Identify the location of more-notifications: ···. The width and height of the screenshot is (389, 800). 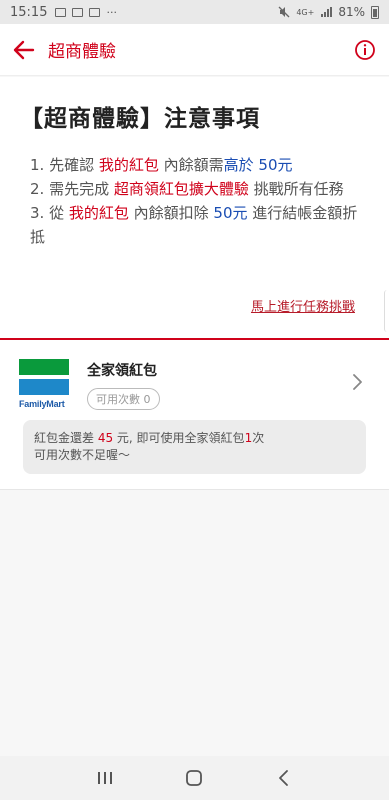
(111, 12).